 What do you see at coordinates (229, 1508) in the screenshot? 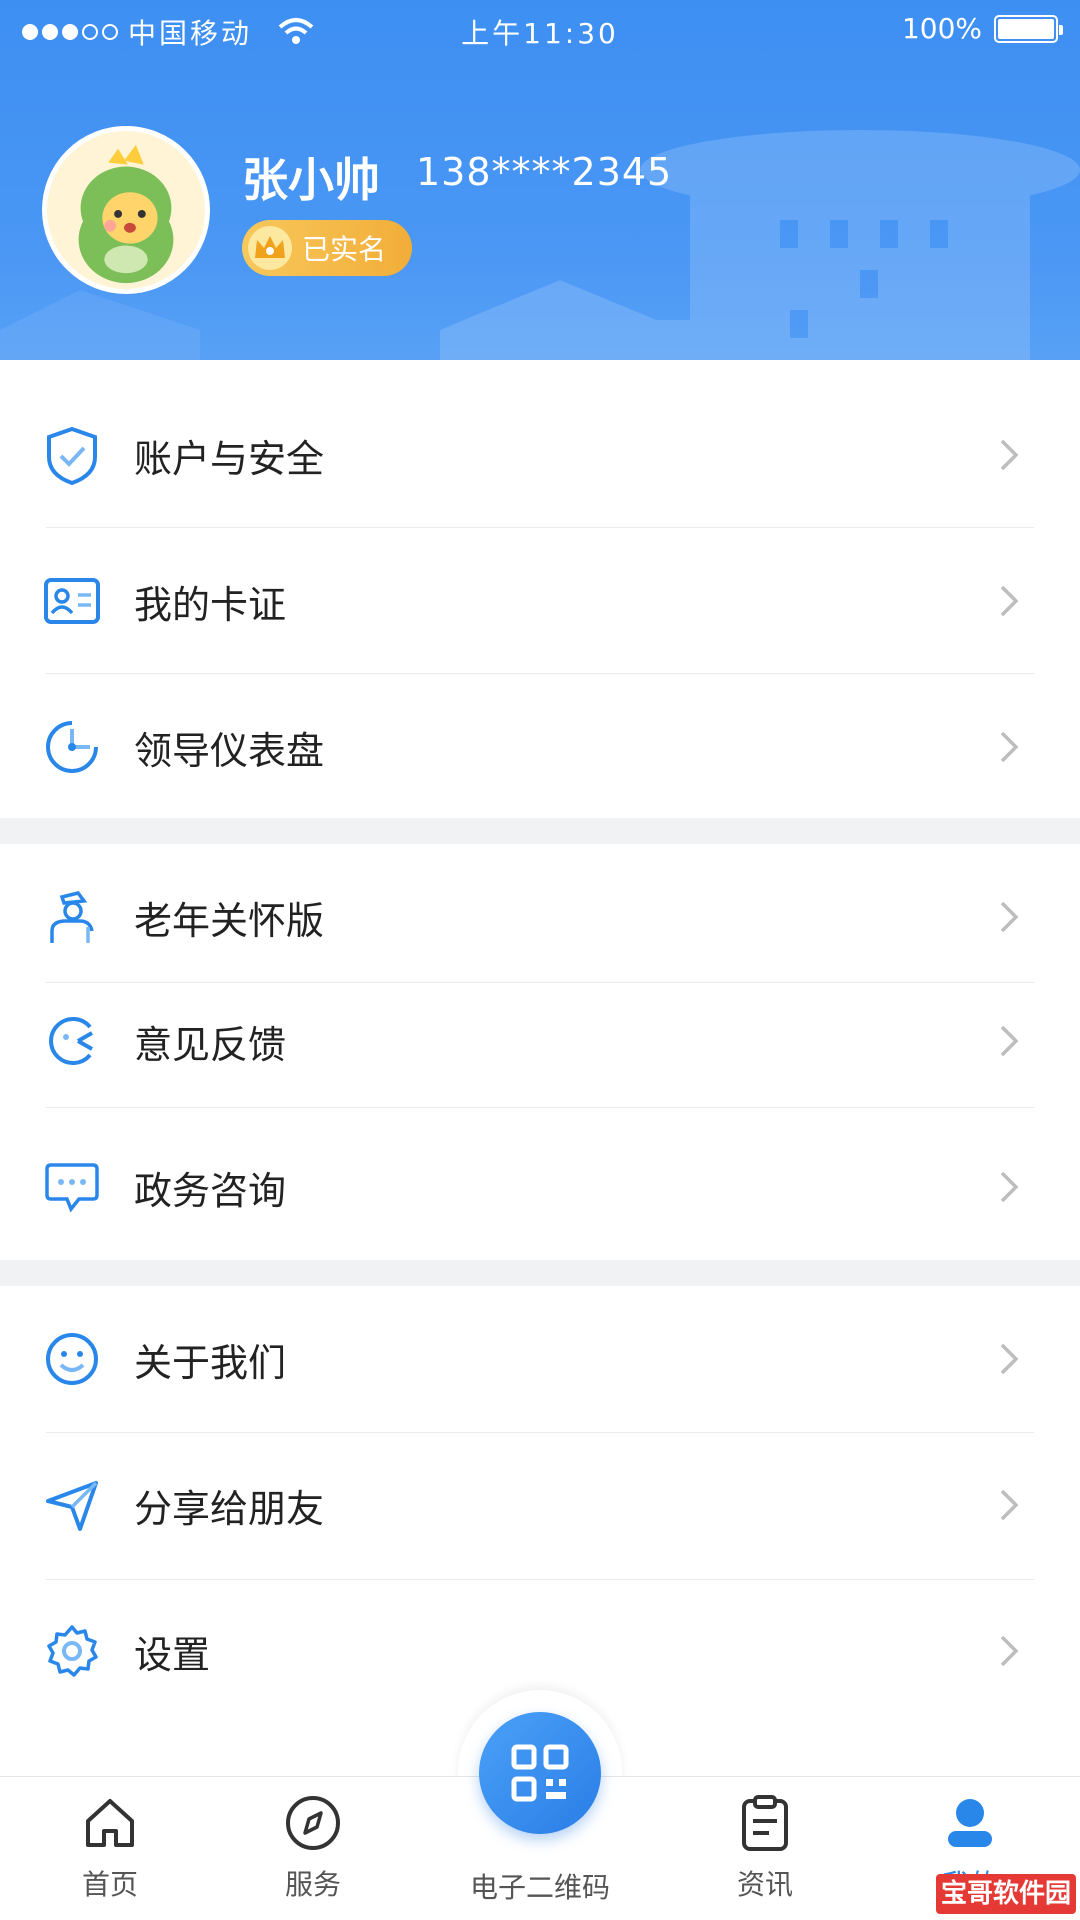
I see `menu-item-label: 分享给朋友` at bounding box center [229, 1508].